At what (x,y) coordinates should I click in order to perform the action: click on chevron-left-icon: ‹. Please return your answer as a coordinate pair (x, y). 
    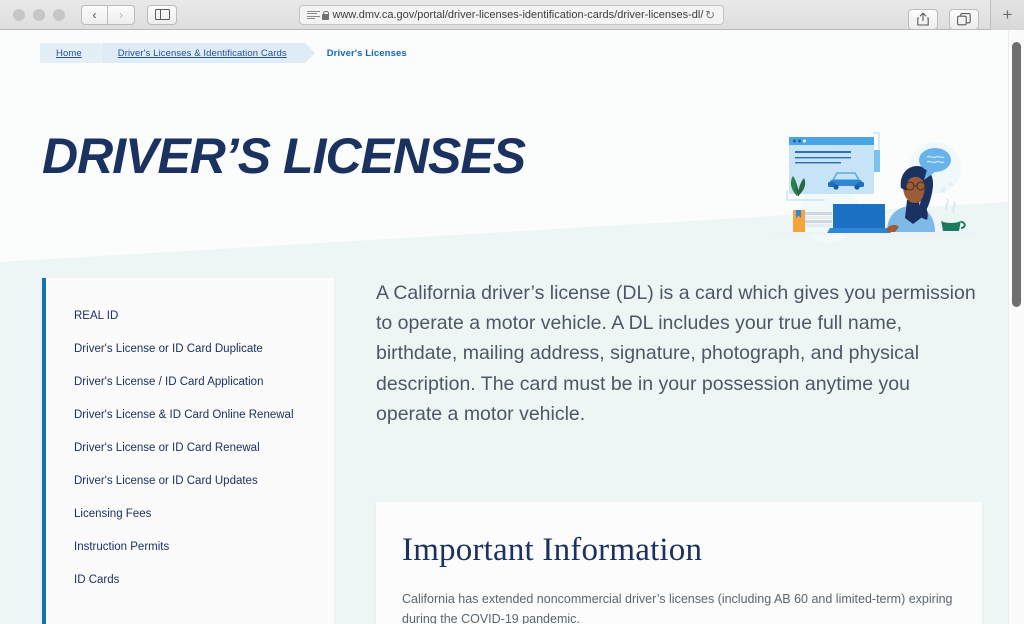
    Looking at the image, I should click on (94, 14).